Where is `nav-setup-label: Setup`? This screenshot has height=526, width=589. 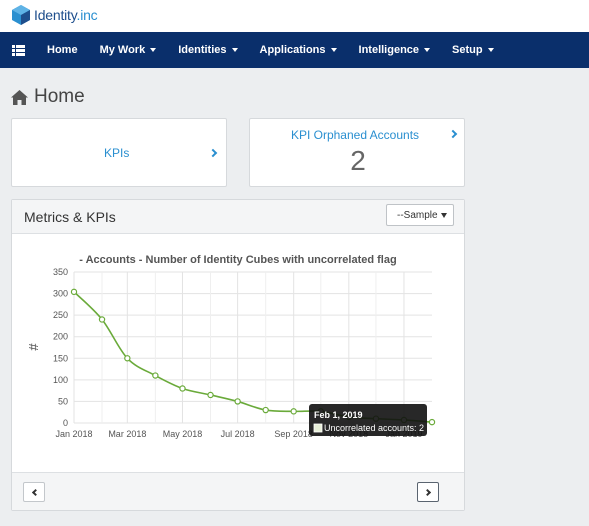
nav-setup-label: Setup is located at coordinates (467, 50).